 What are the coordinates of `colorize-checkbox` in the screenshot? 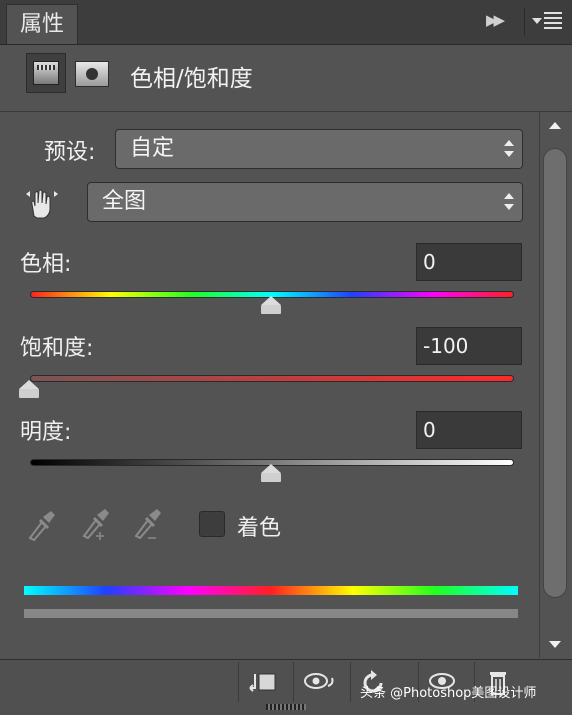 It's located at (212, 524).